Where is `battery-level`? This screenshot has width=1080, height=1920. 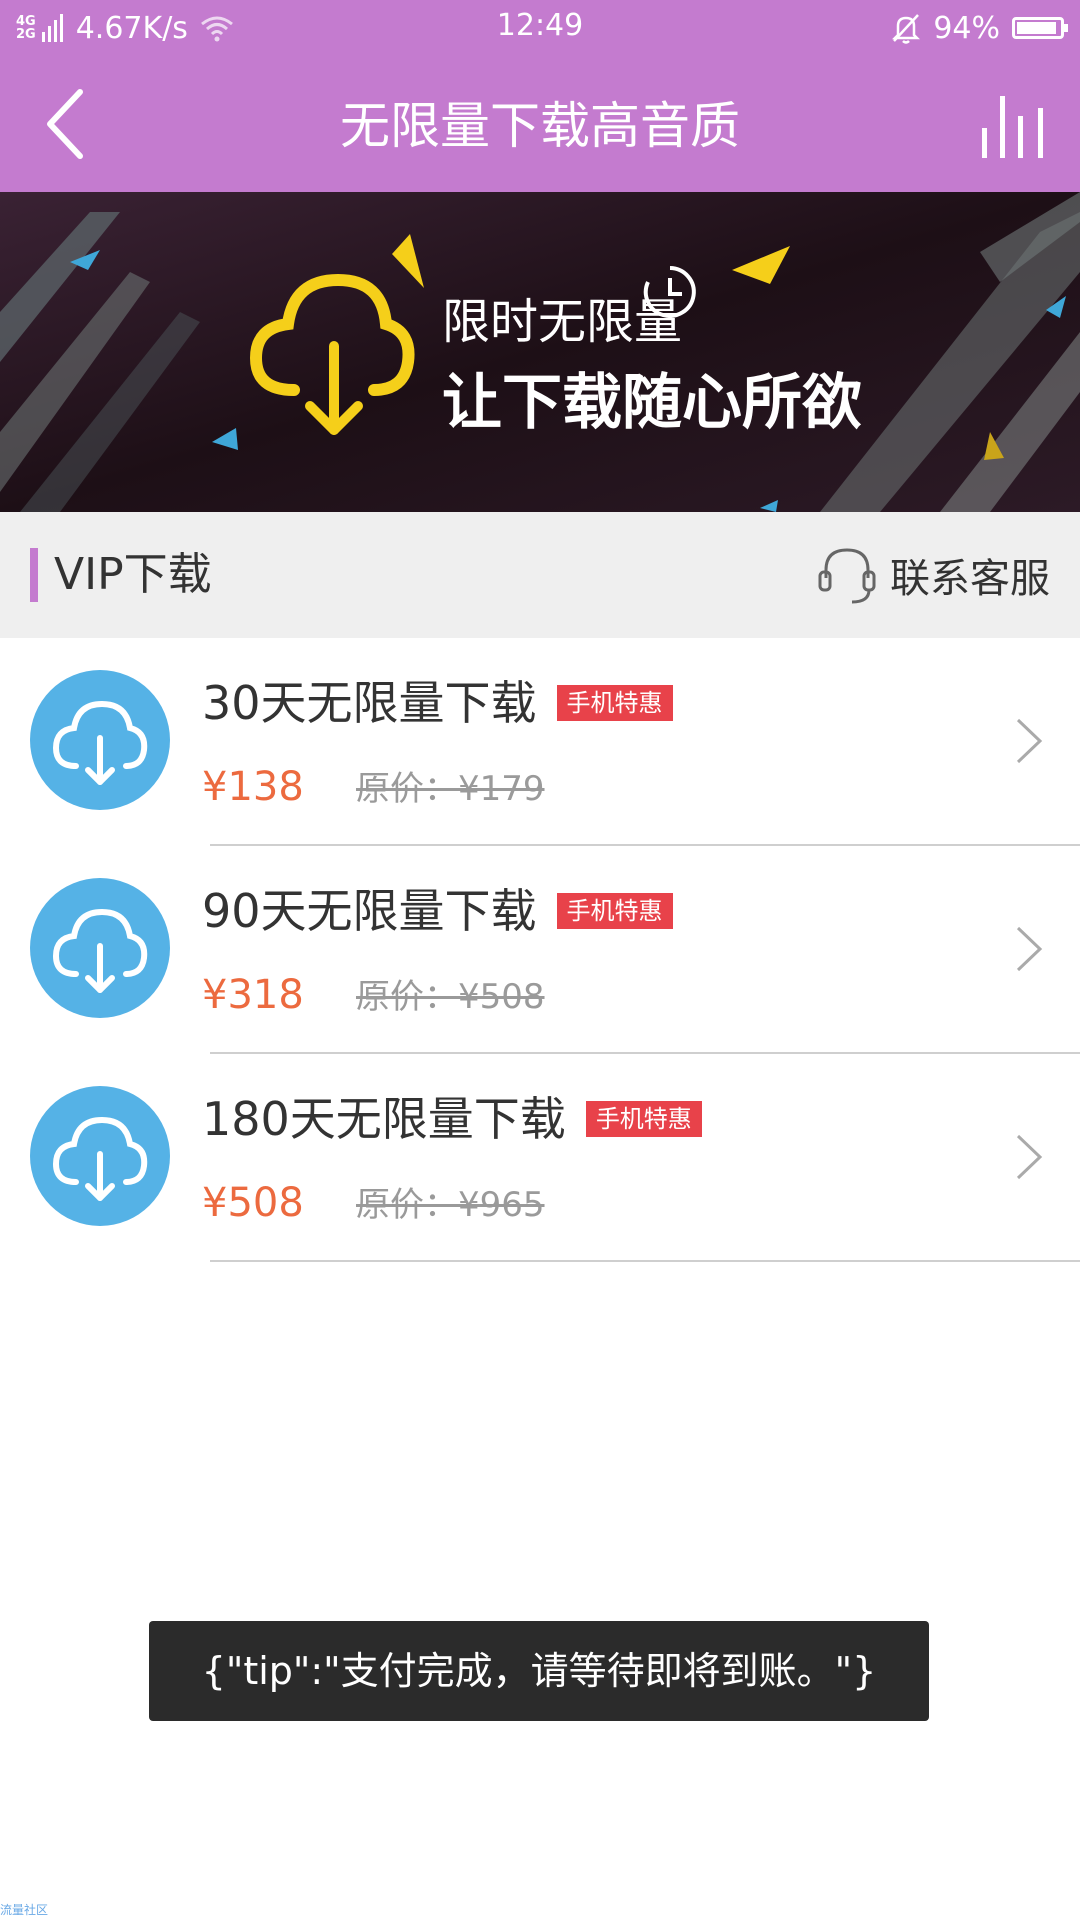 battery-level is located at coordinates (1036, 28).